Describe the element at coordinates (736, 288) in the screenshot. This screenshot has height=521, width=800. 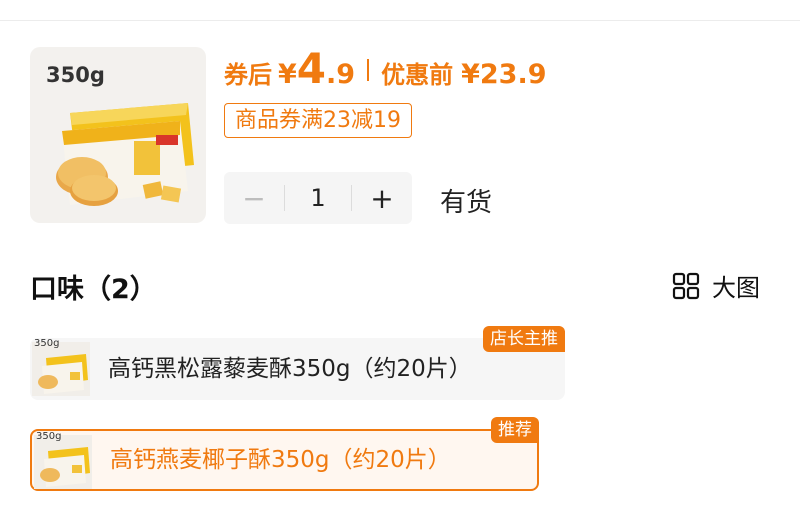
I see `view-toggle-label: 大图` at that location.